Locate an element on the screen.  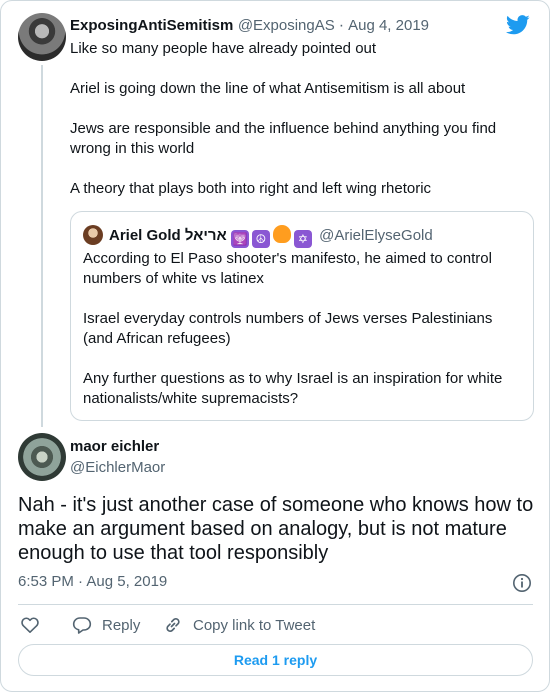
parent-avatar is located at coordinates (42, 37).